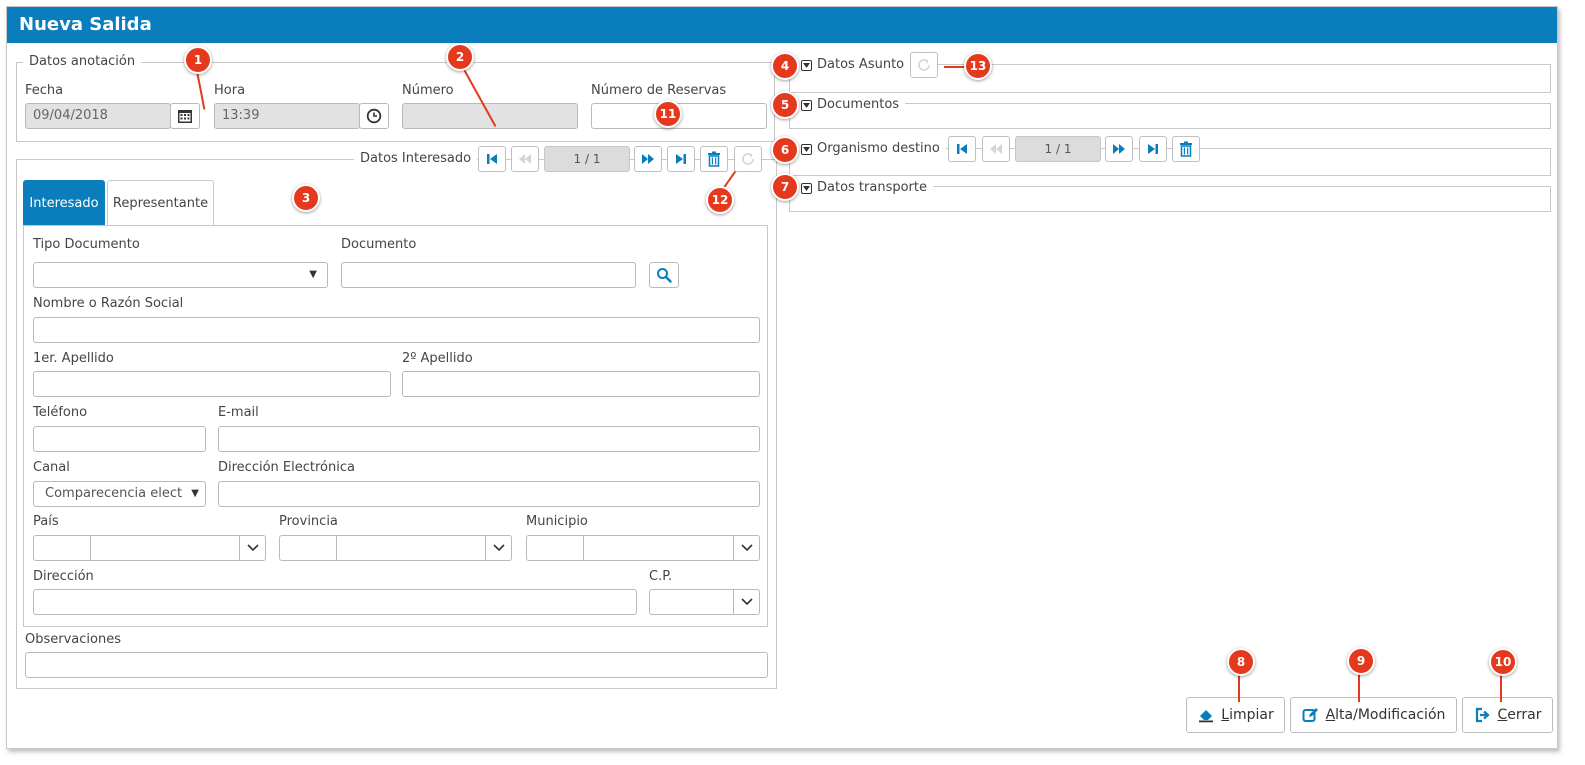  I want to click on clock-button, so click(374, 116).